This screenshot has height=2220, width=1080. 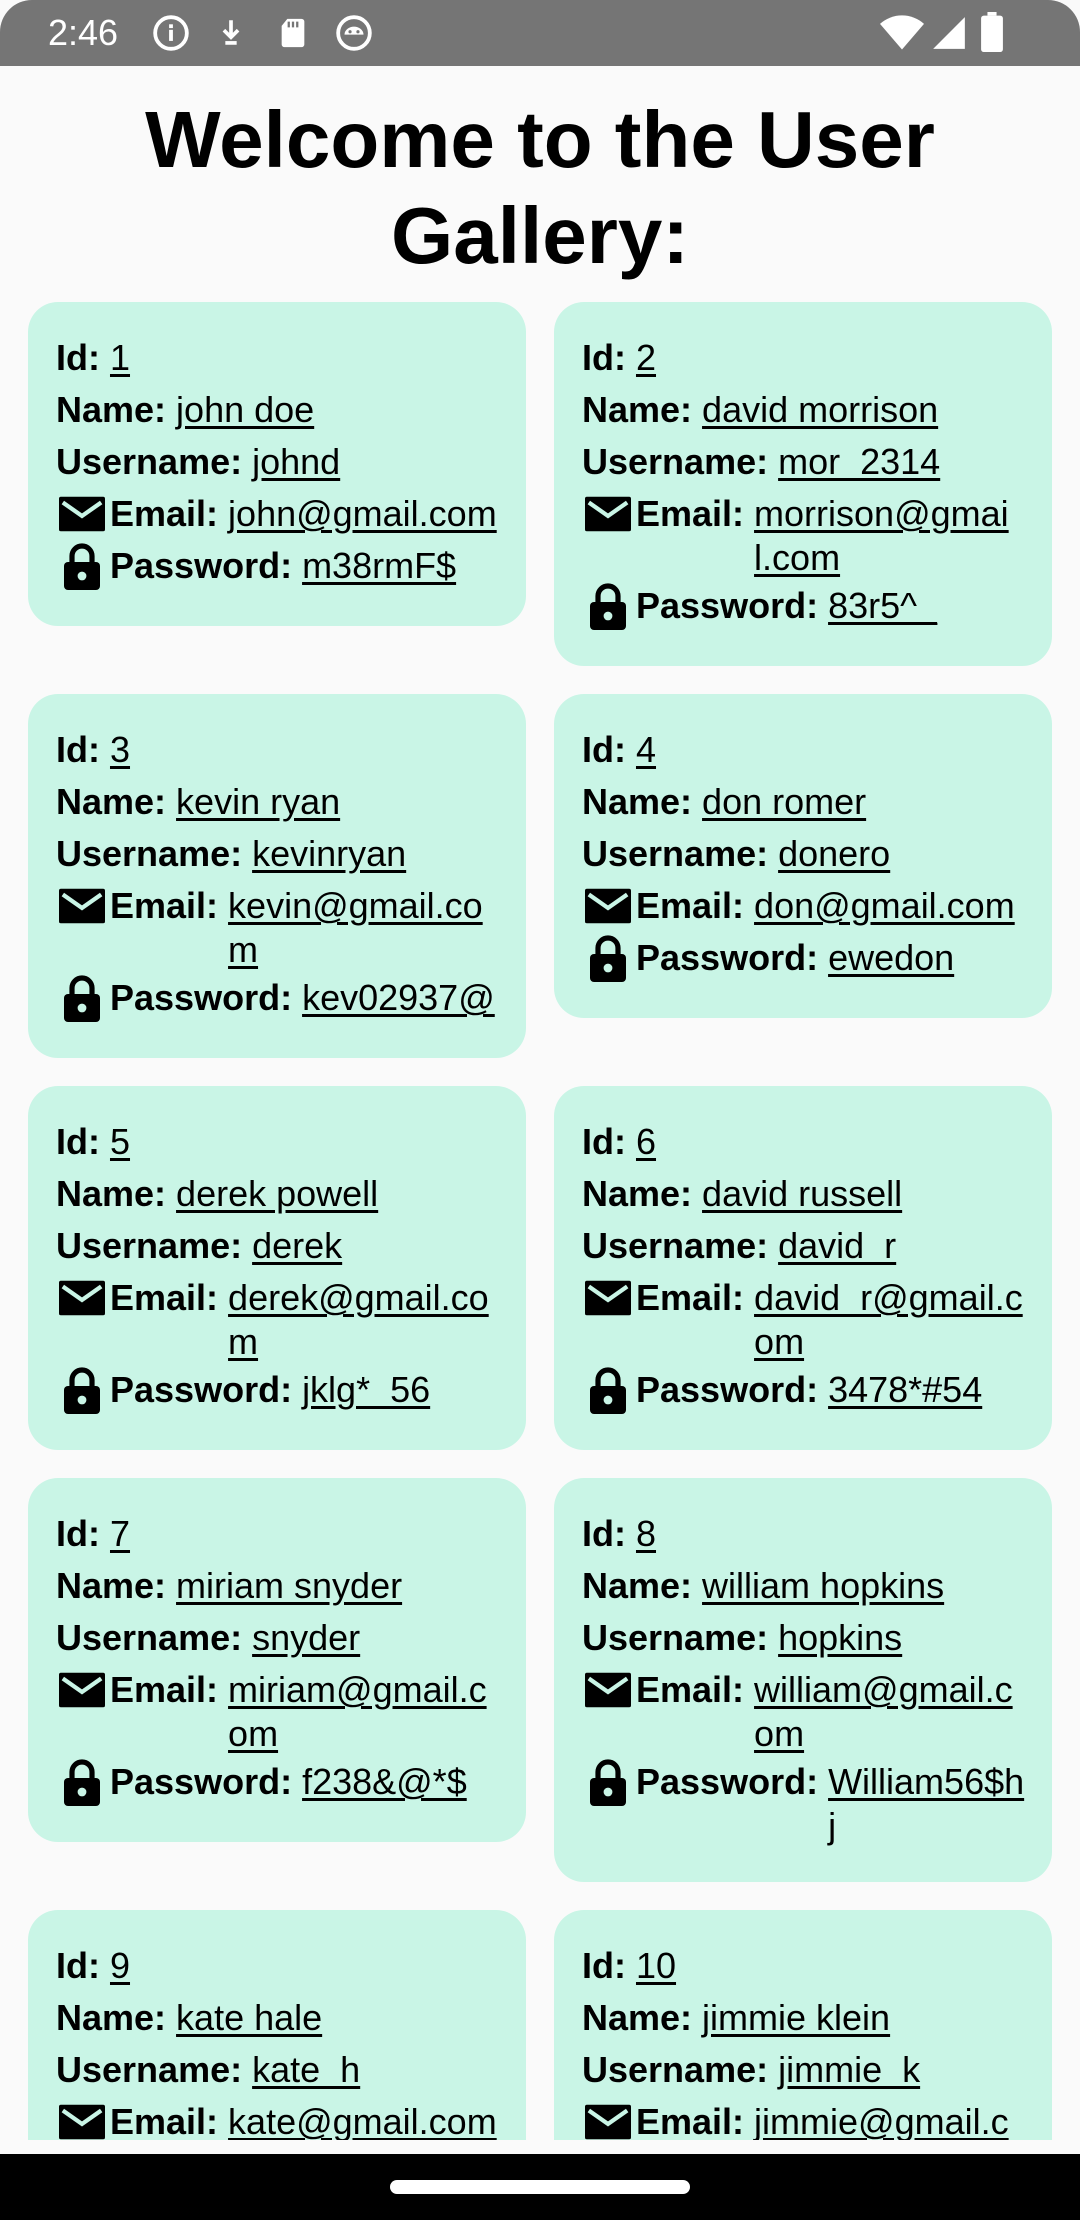 What do you see at coordinates (120, 358) in the screenshot?
I see `user-id-value: 1` at bounding box center [120, 358].